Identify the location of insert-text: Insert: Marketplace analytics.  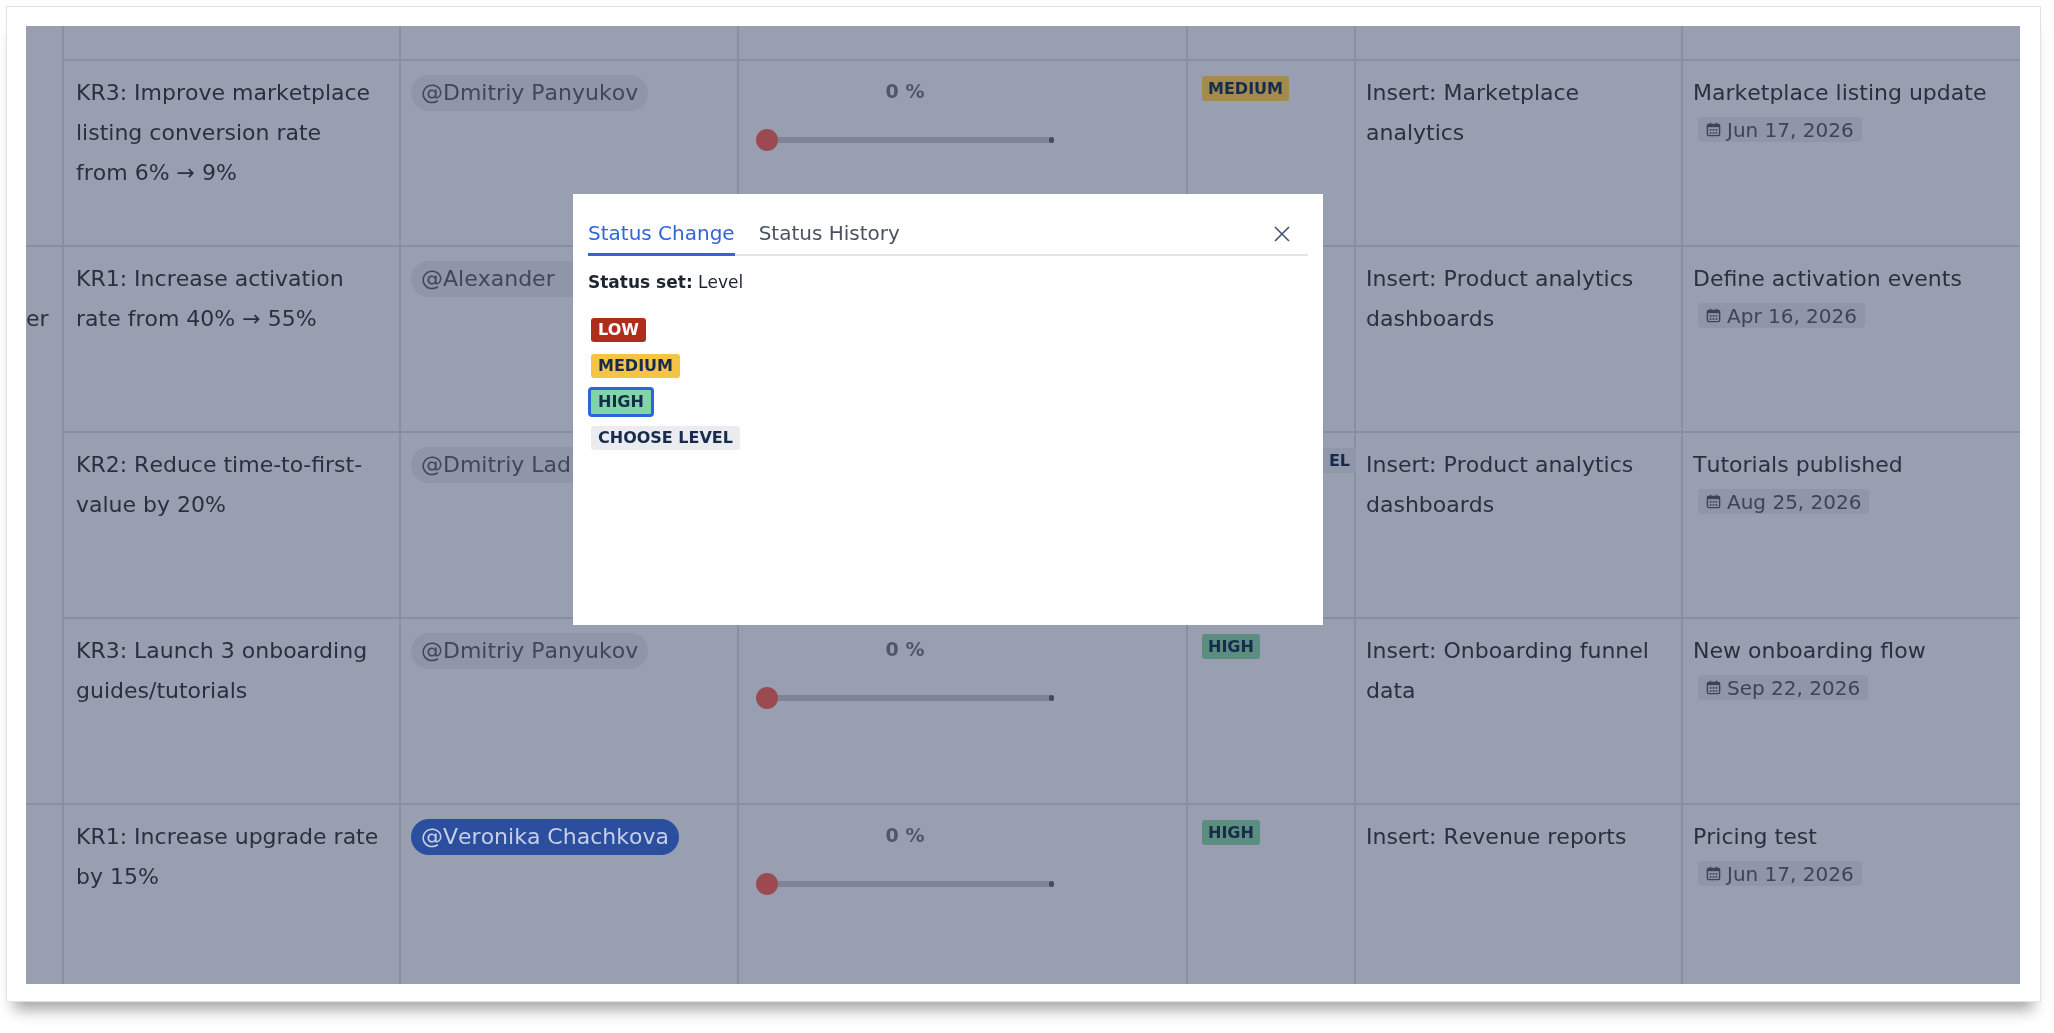
(1473, 113).